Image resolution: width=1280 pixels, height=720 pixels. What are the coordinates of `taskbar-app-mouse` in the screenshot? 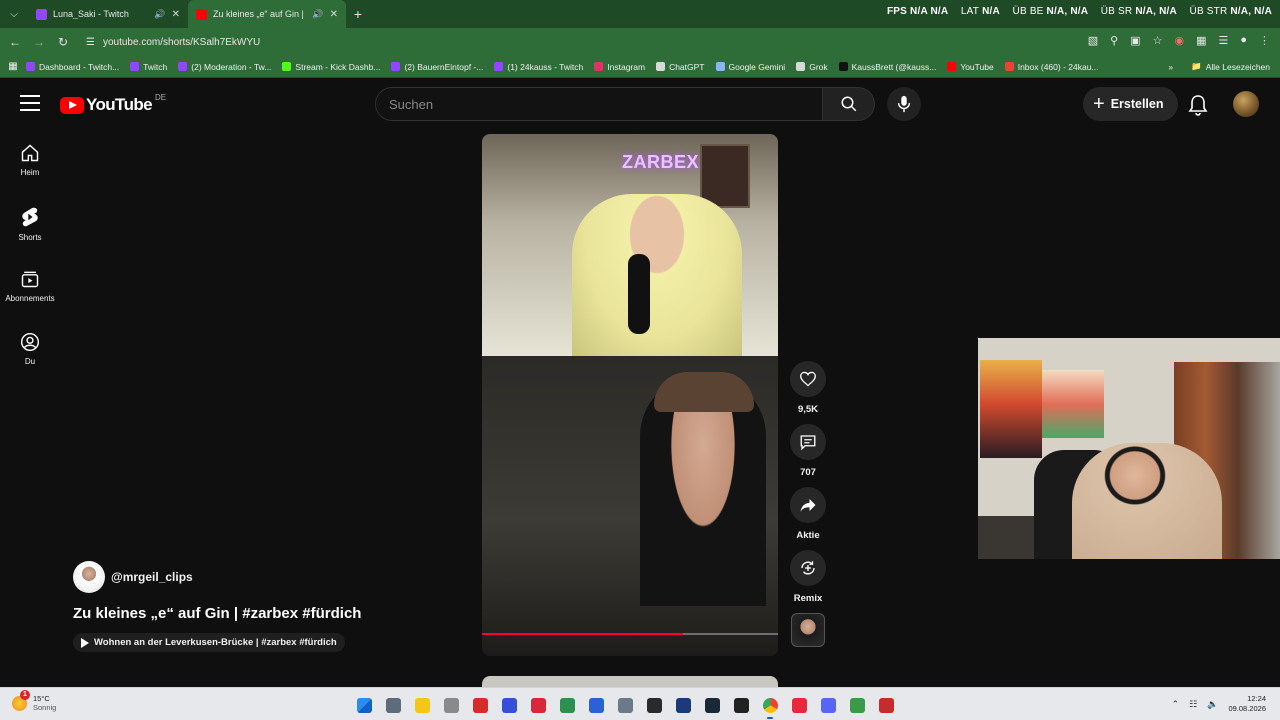 It's located at (451, 705).